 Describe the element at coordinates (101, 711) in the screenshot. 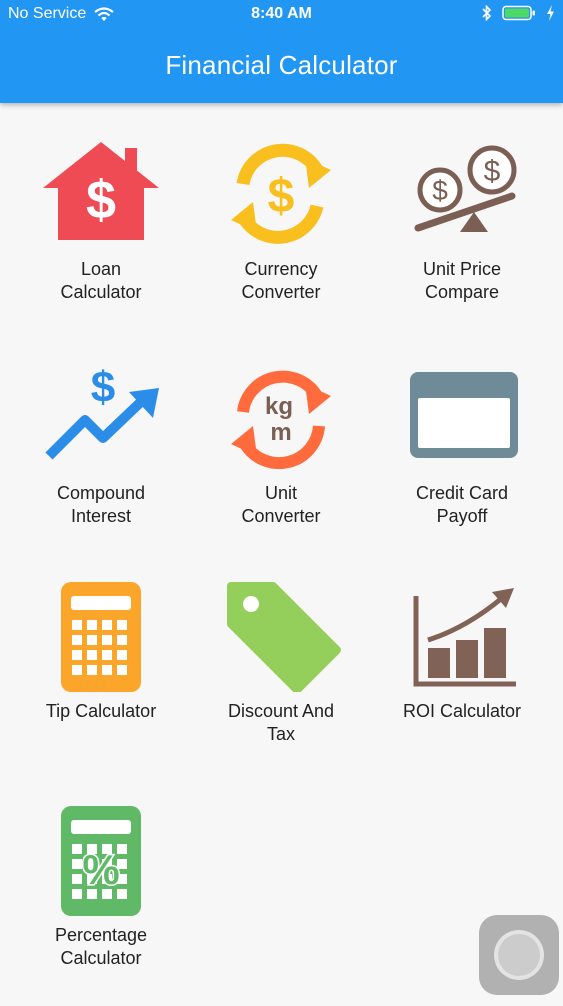

I see `tile-label: Tip Calculator` at that location.